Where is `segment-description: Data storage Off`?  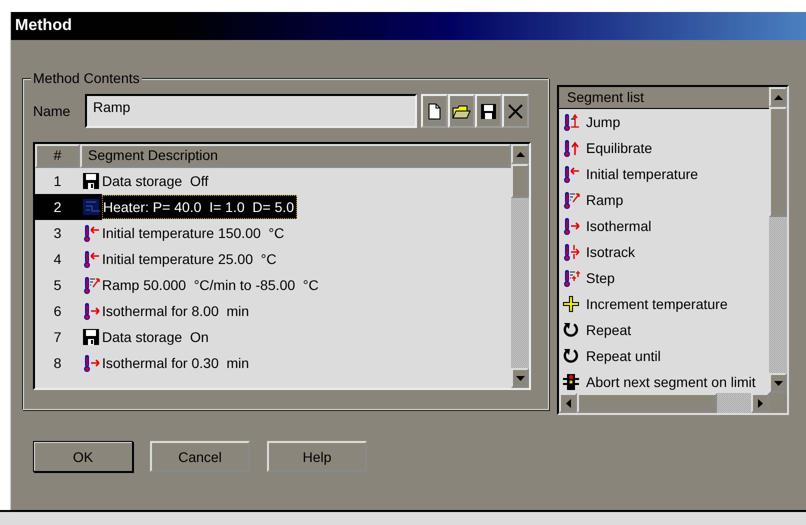 segment-description: Data storage Off is located at coordinates (155, 181).